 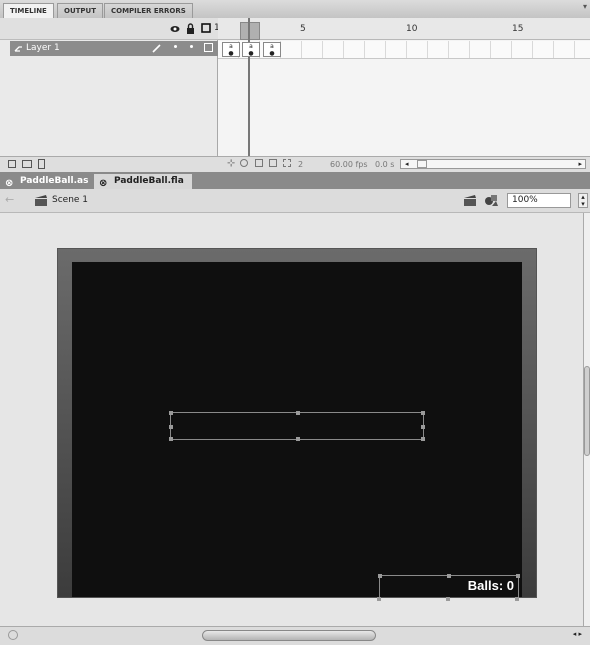 I want to click on panel-tabs: TIMELINE OUTPUT COMPILER ERRORS ▾, so click(x=295, y=9).